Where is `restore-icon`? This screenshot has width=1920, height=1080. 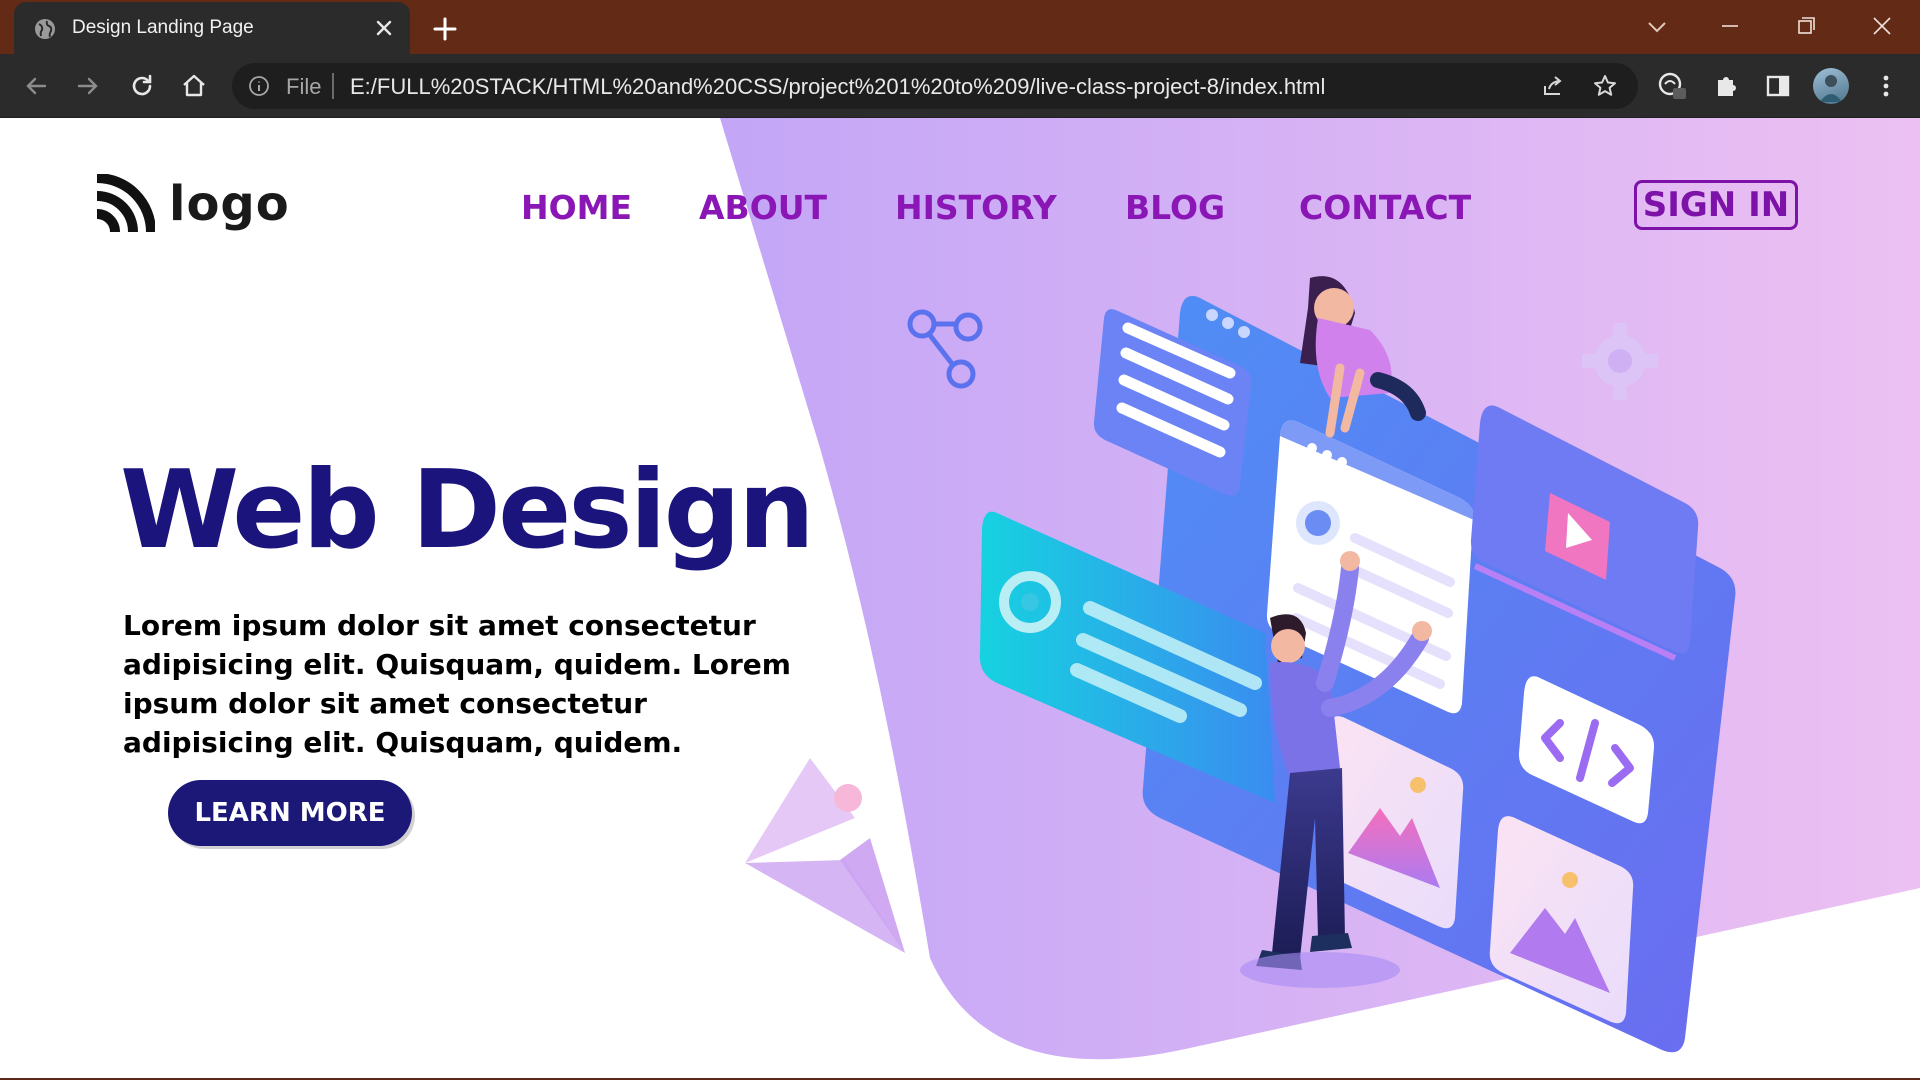
restore-icon is located at coordinates (1806, 26).